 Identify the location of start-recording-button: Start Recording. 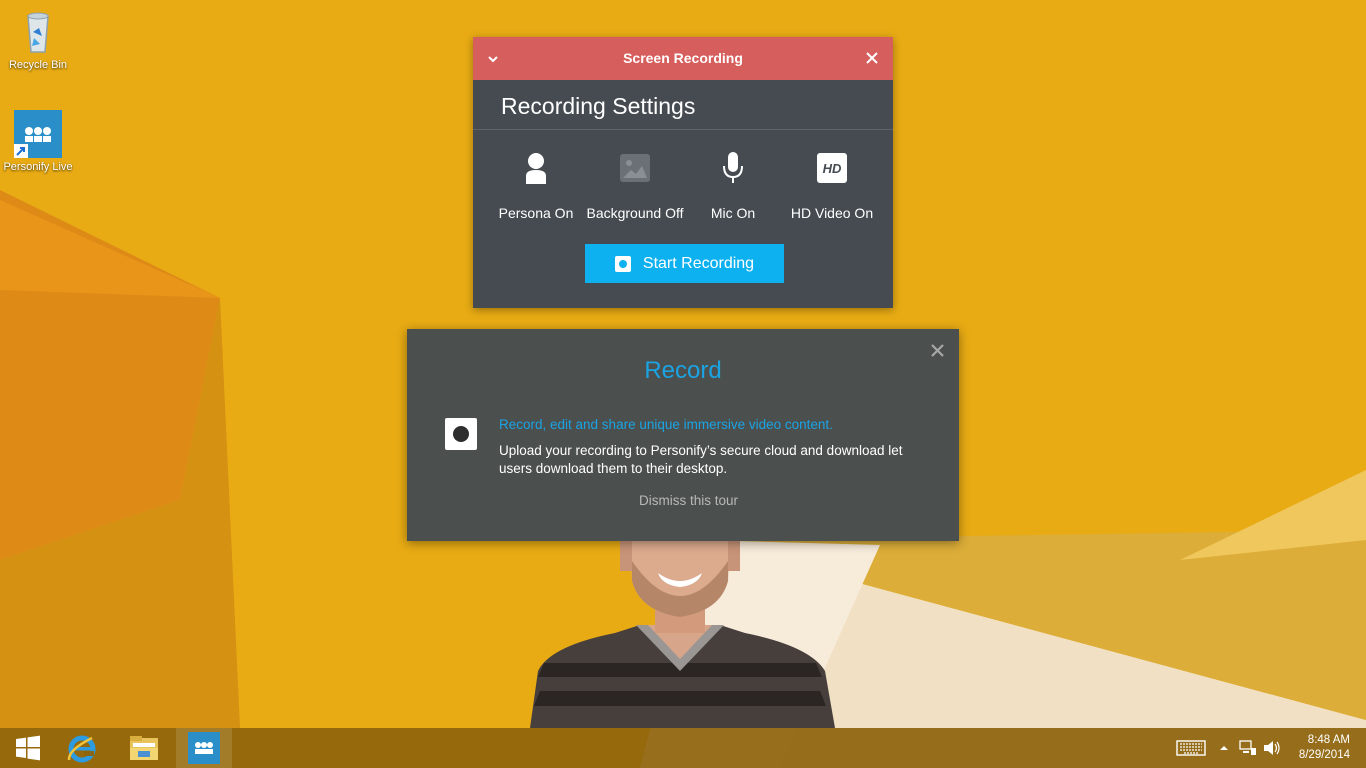
(684, 263).